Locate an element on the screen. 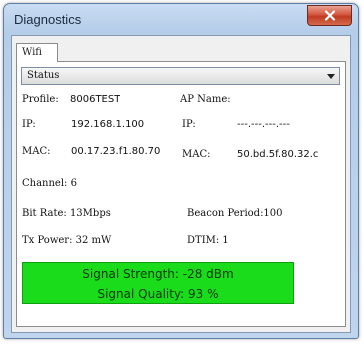  status-select-value: Status is located at coordinates (43, 75).